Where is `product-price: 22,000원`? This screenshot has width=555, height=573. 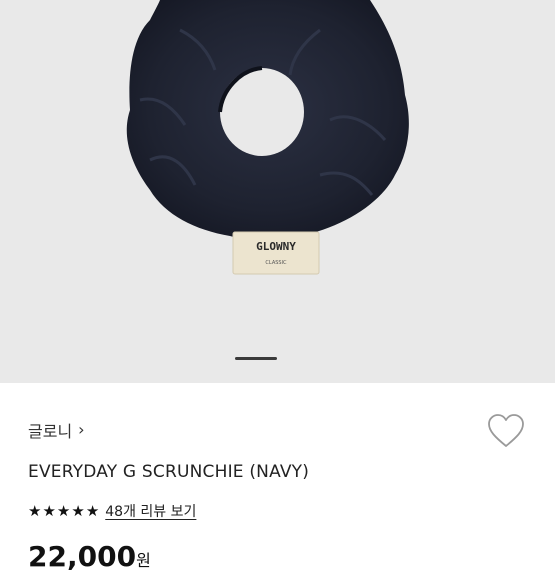
product-price: 22,000원 is located at coordinates (89, 556).